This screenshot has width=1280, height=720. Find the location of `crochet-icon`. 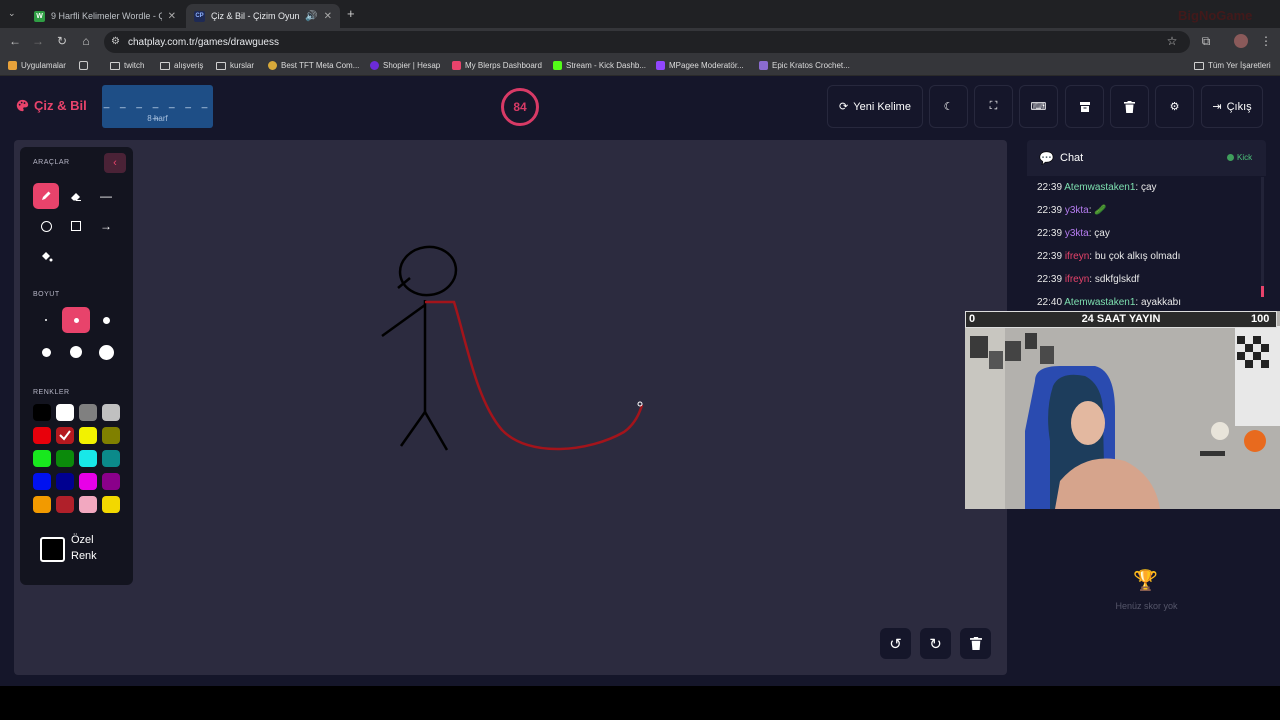

crochet-icon is located at coordinates (763, 65).